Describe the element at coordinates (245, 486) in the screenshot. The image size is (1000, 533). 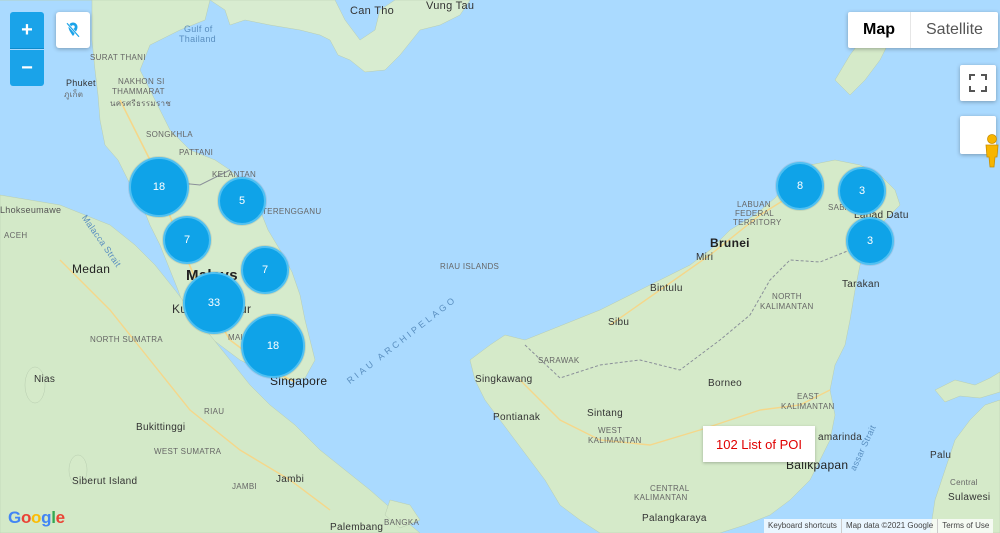
I see `map-label: JAMBI` at that location.